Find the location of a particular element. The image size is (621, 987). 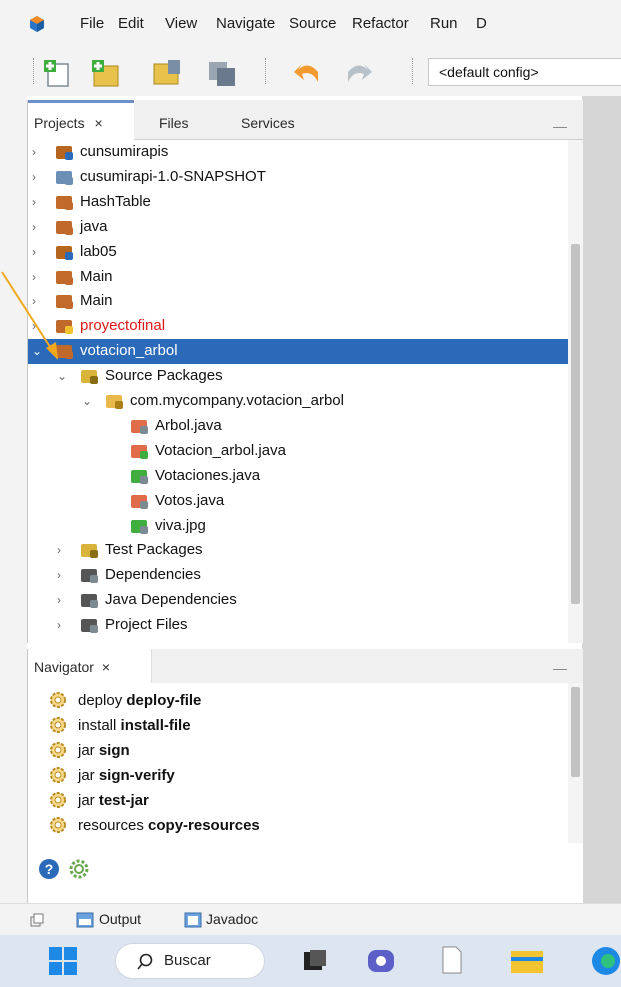

chat-icon is located at coordinates (381, 961).